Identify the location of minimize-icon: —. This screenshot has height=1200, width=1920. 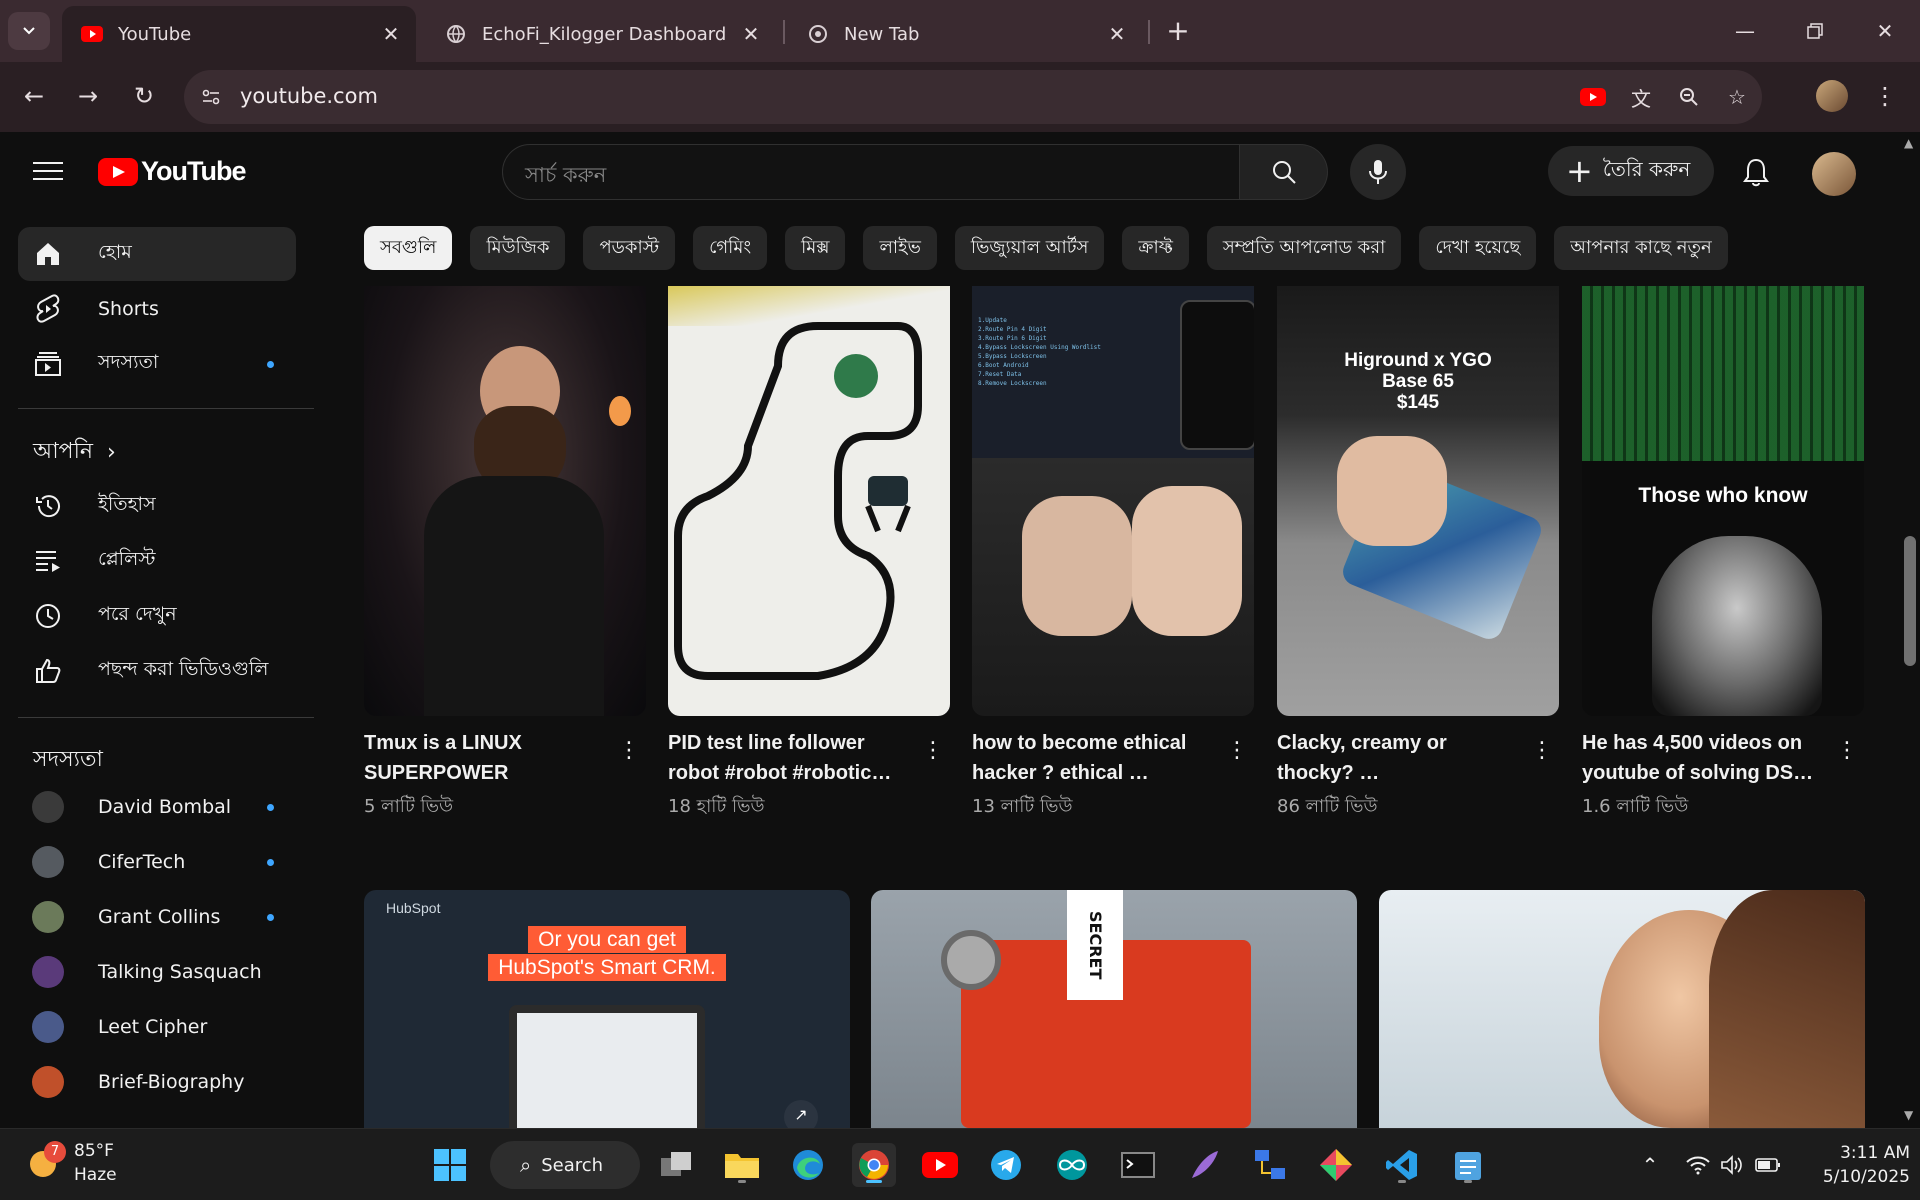
(1745, 31).